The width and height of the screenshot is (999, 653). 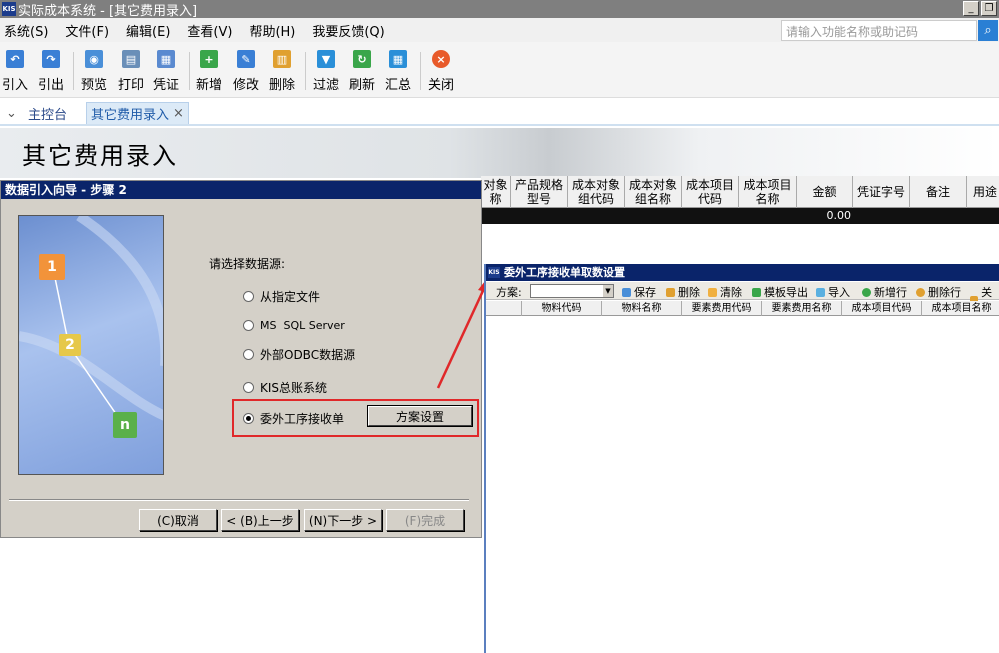 I want to click on recv-col-header: 成本项目代码, so click(x=882, y=308).